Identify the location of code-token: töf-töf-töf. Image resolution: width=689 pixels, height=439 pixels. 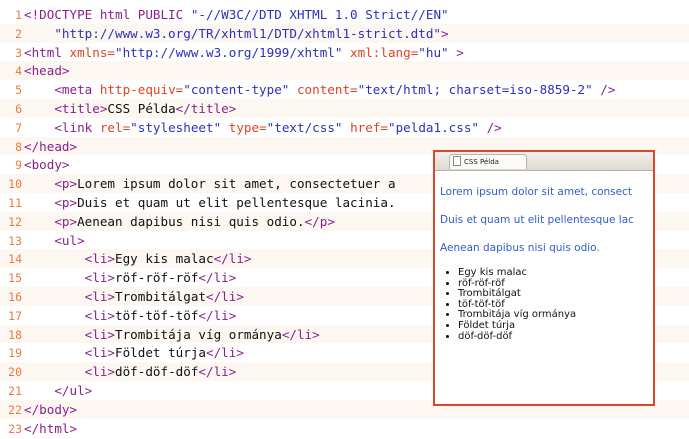
(157, 315).